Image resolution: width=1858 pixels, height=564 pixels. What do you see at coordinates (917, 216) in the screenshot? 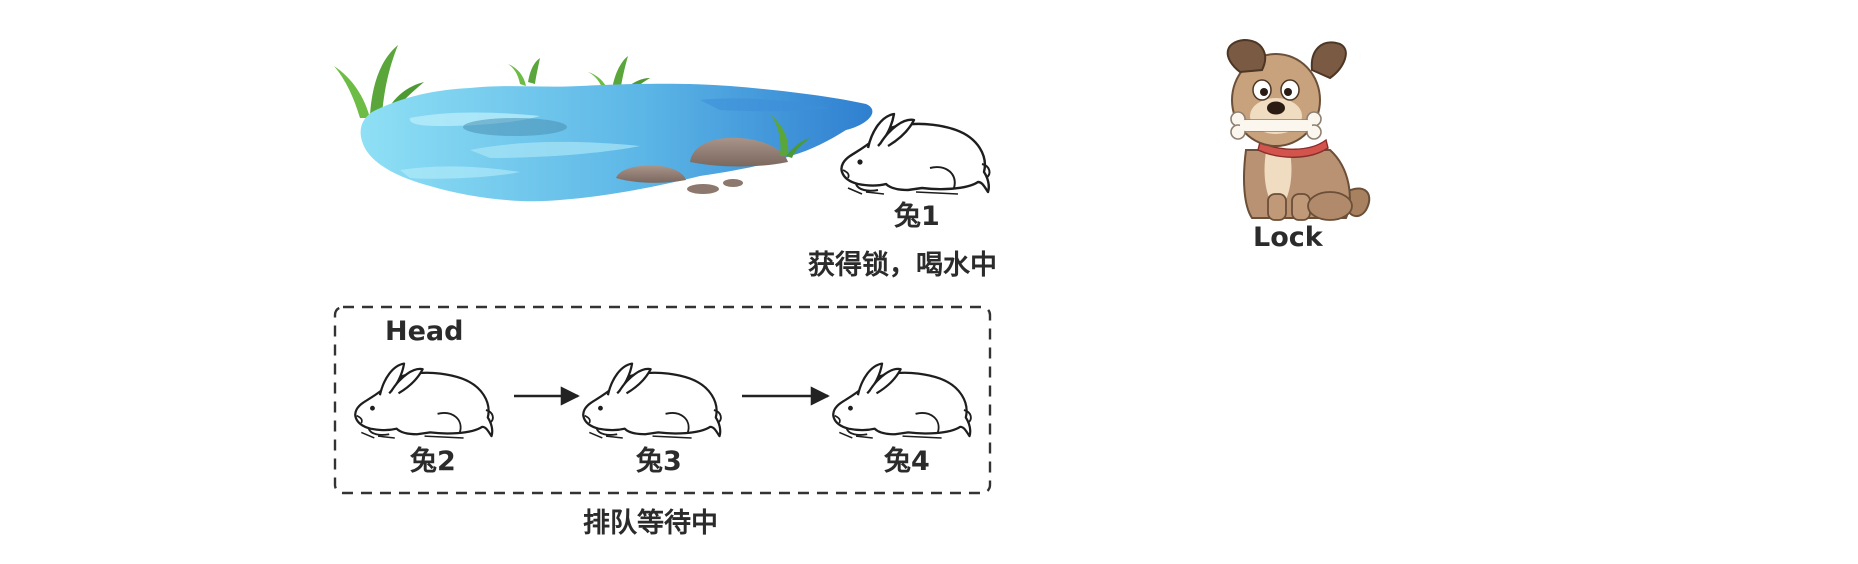
I see `rabbit-1-label: 兔1` at bounding box center [917, 216].